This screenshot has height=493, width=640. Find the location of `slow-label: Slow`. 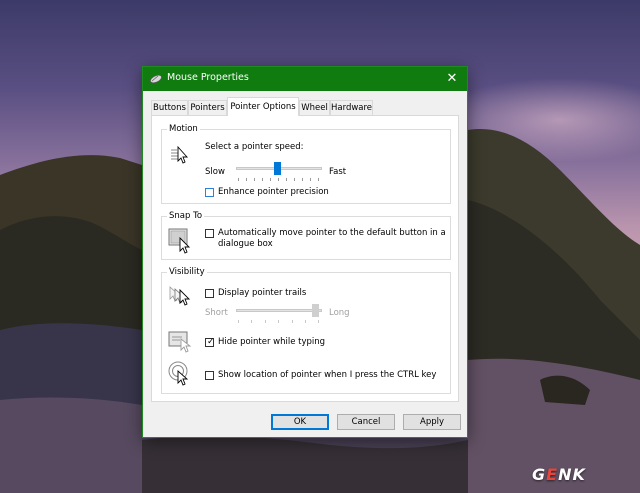

slow-label: Slow is located at coordinates (215, 172).